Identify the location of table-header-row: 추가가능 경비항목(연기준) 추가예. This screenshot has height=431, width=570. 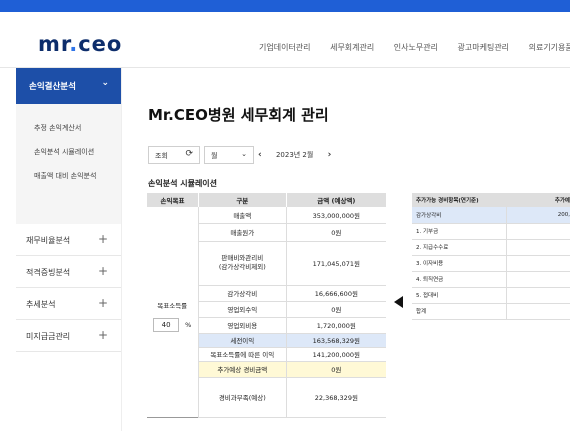
(491, 200).